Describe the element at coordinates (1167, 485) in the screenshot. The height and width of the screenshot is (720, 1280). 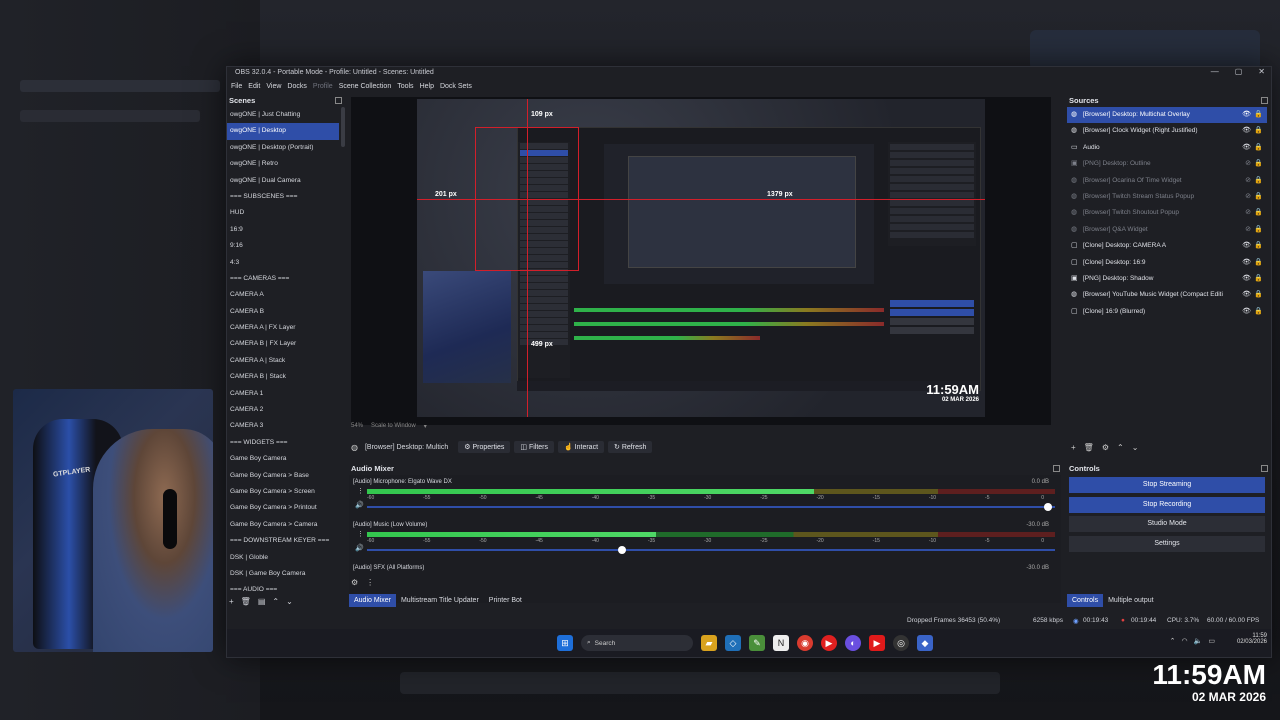
I see `stop-streaming-button: Stop Streaming` at that location.